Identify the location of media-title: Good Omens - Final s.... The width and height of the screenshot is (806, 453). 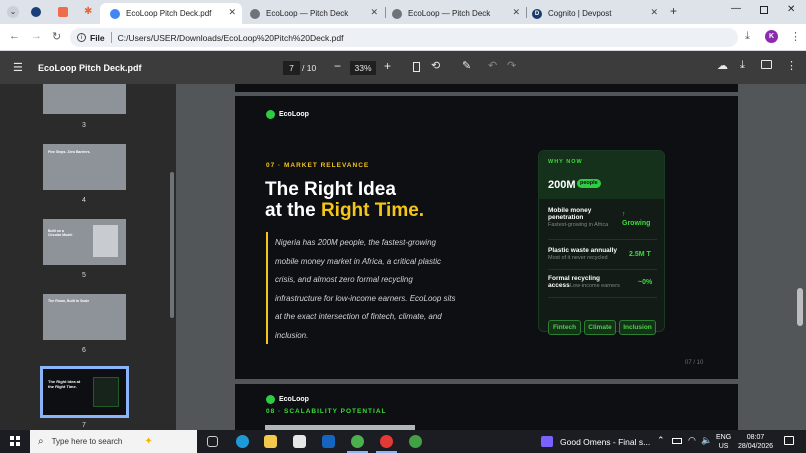
(605, 442).